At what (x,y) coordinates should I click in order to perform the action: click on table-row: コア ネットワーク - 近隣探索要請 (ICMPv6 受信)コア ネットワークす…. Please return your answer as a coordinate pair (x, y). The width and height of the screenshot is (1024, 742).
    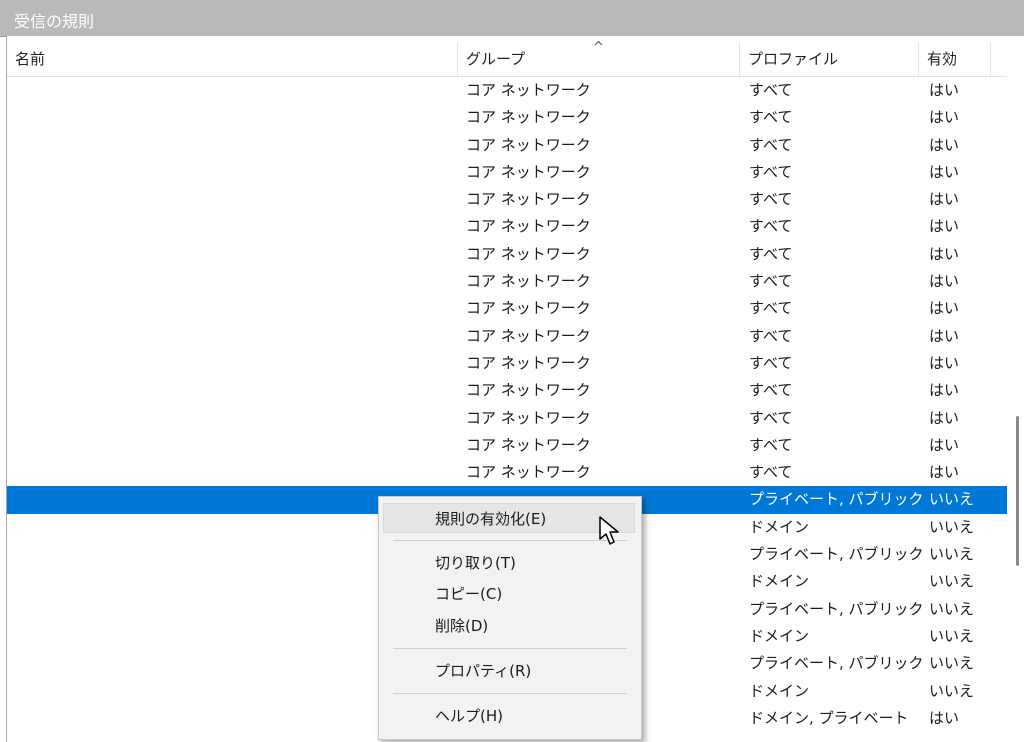
    Looking at the image, I should click on (507, 363).